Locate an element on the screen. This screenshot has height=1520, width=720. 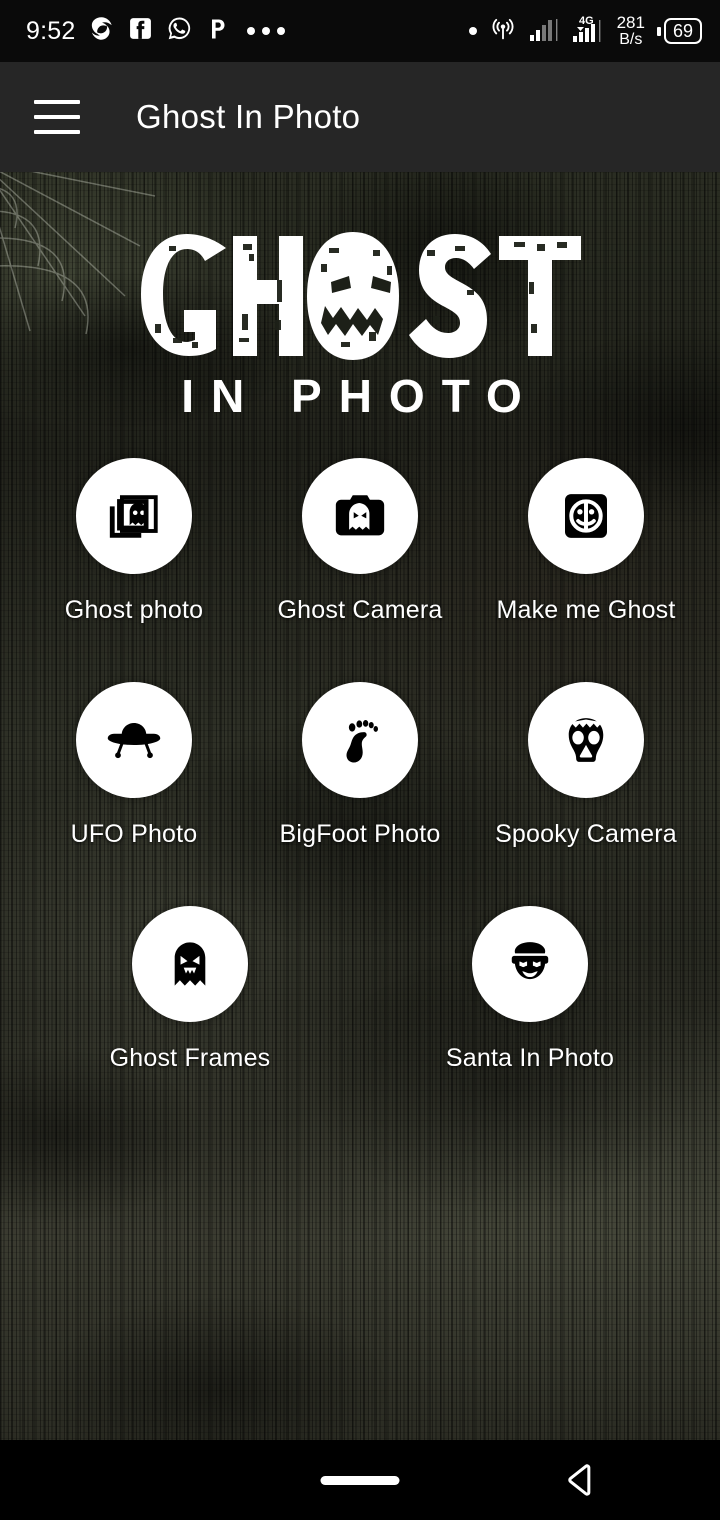
tile-ufo-photo: UFO Photo is located at coordinates (134, 765).